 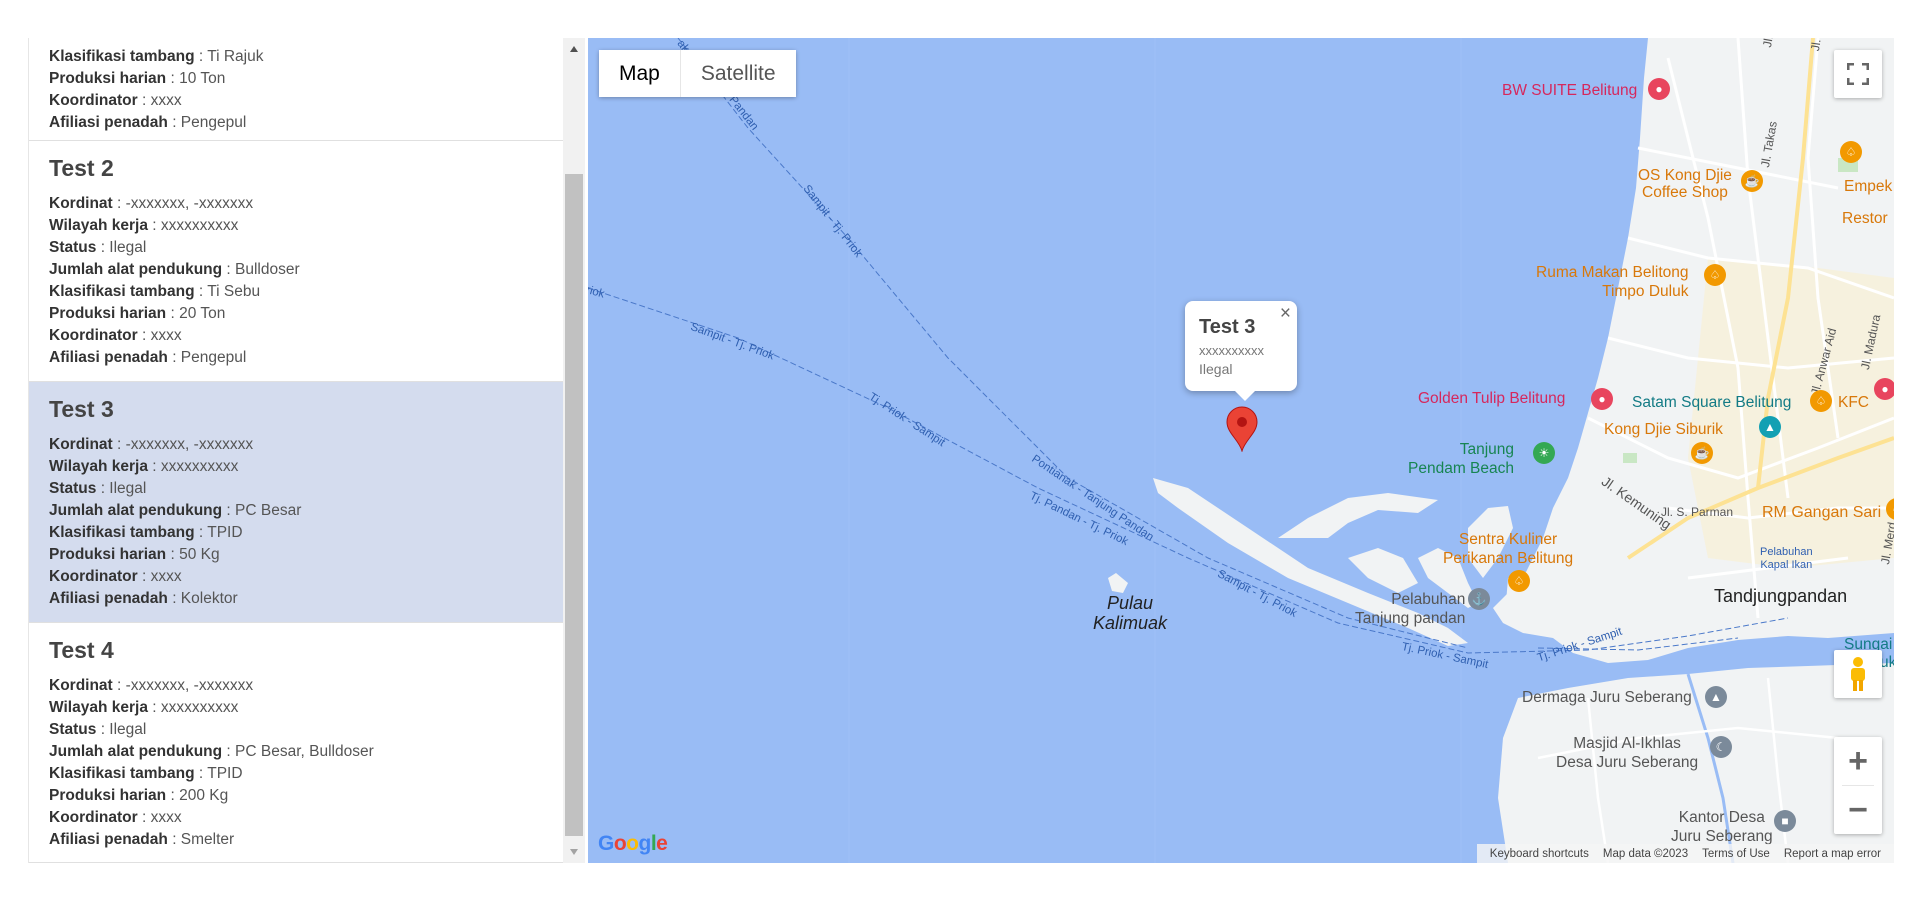 What do you see at coordinates (1832, 854) in the screenshot?
I see `report-error-link: Report a map error` at bounding box center [1832, 854].